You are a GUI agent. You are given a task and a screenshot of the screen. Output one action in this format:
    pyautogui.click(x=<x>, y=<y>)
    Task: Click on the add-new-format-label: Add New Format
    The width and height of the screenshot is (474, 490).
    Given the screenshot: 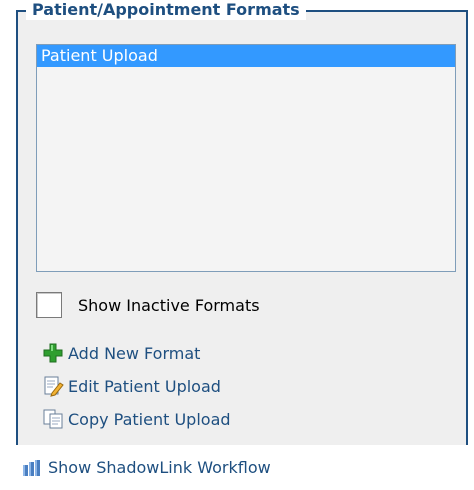 What is the action you would take?
    pyautogui.click(x=134, y=353)
    